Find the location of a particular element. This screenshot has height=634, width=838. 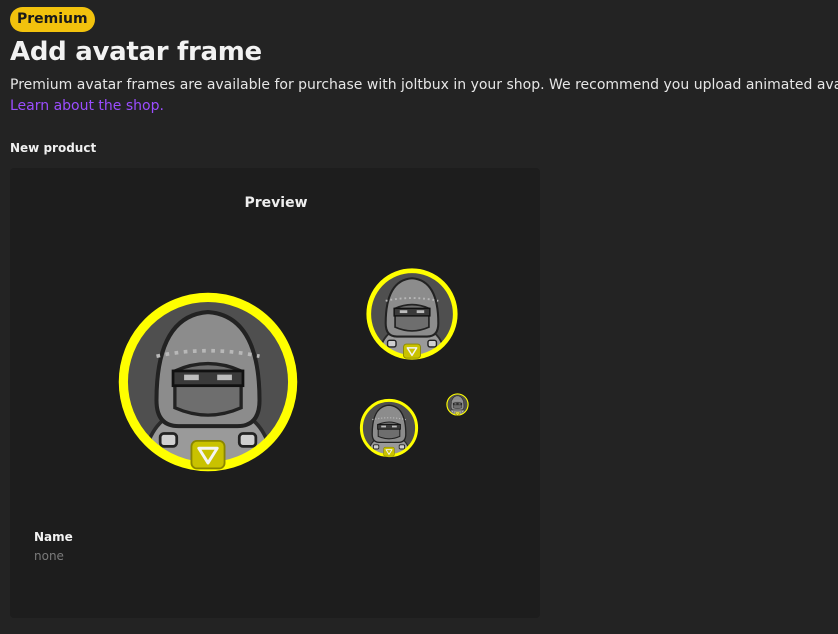

learn-shop-link: Learn about the shop. is located at coordinates (87, 106).